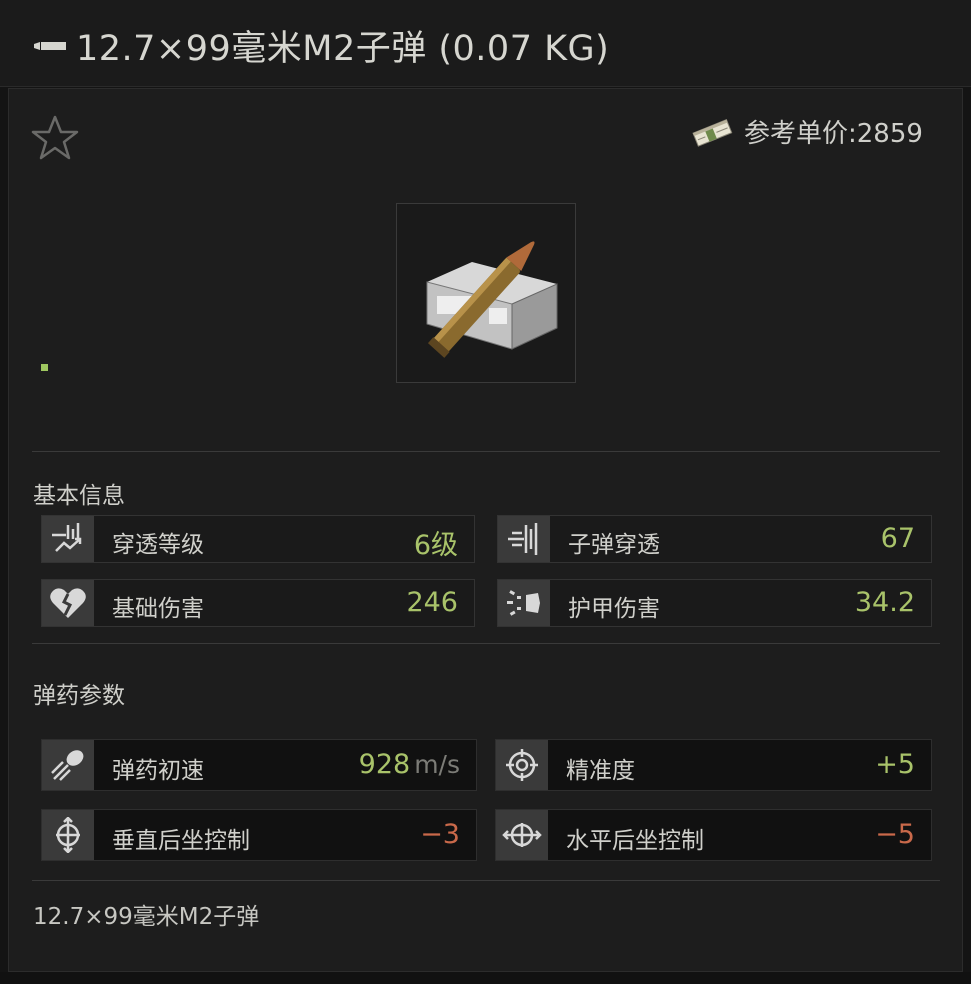  I want to click on item-name-footer: 12.7×99毫米M2子弹, so click(146, 917).